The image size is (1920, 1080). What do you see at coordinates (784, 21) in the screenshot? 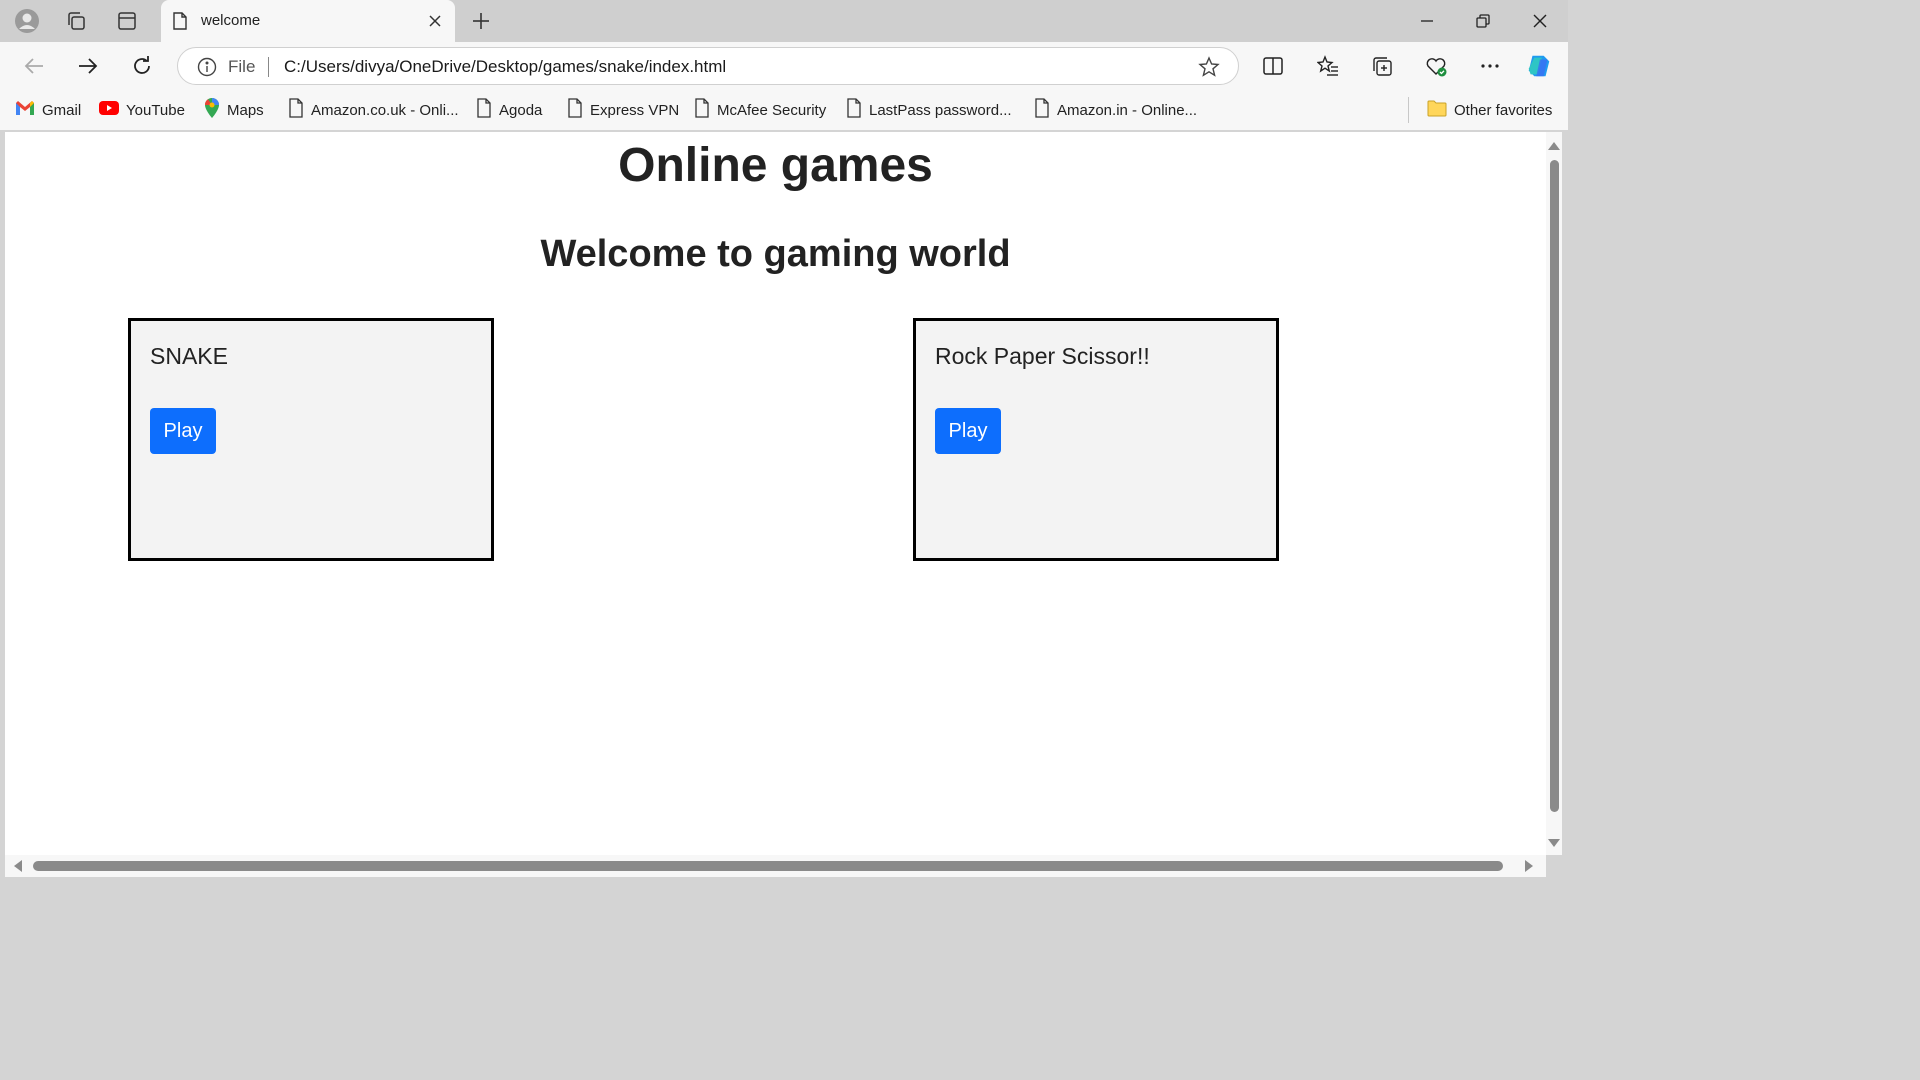
I see `tab-bar: welcome` at bounding box center [784, 21].